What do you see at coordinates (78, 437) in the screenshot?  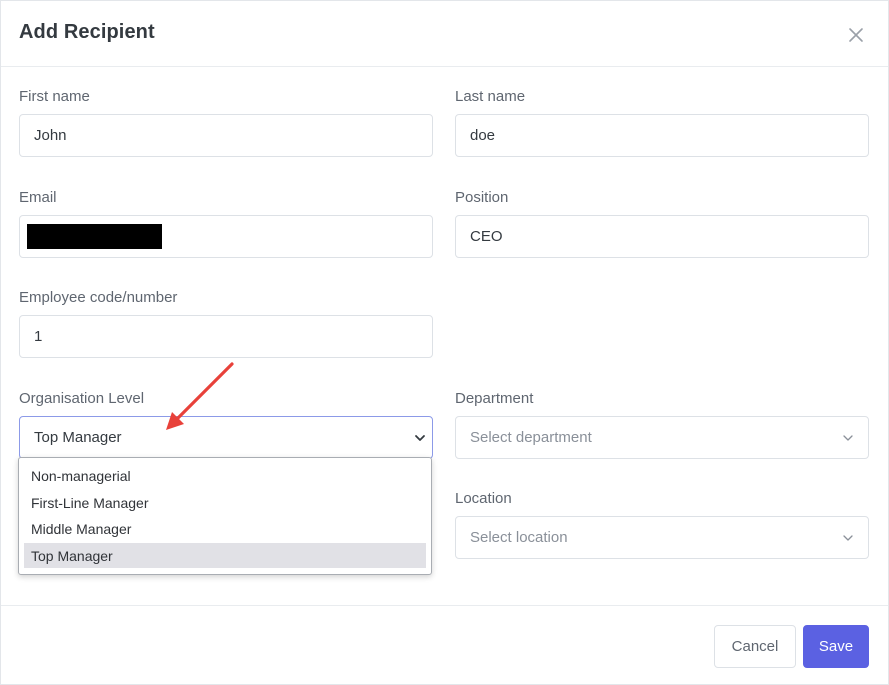 I see `organisation-level-value: Top Manager` at bounding box center [78, 437].